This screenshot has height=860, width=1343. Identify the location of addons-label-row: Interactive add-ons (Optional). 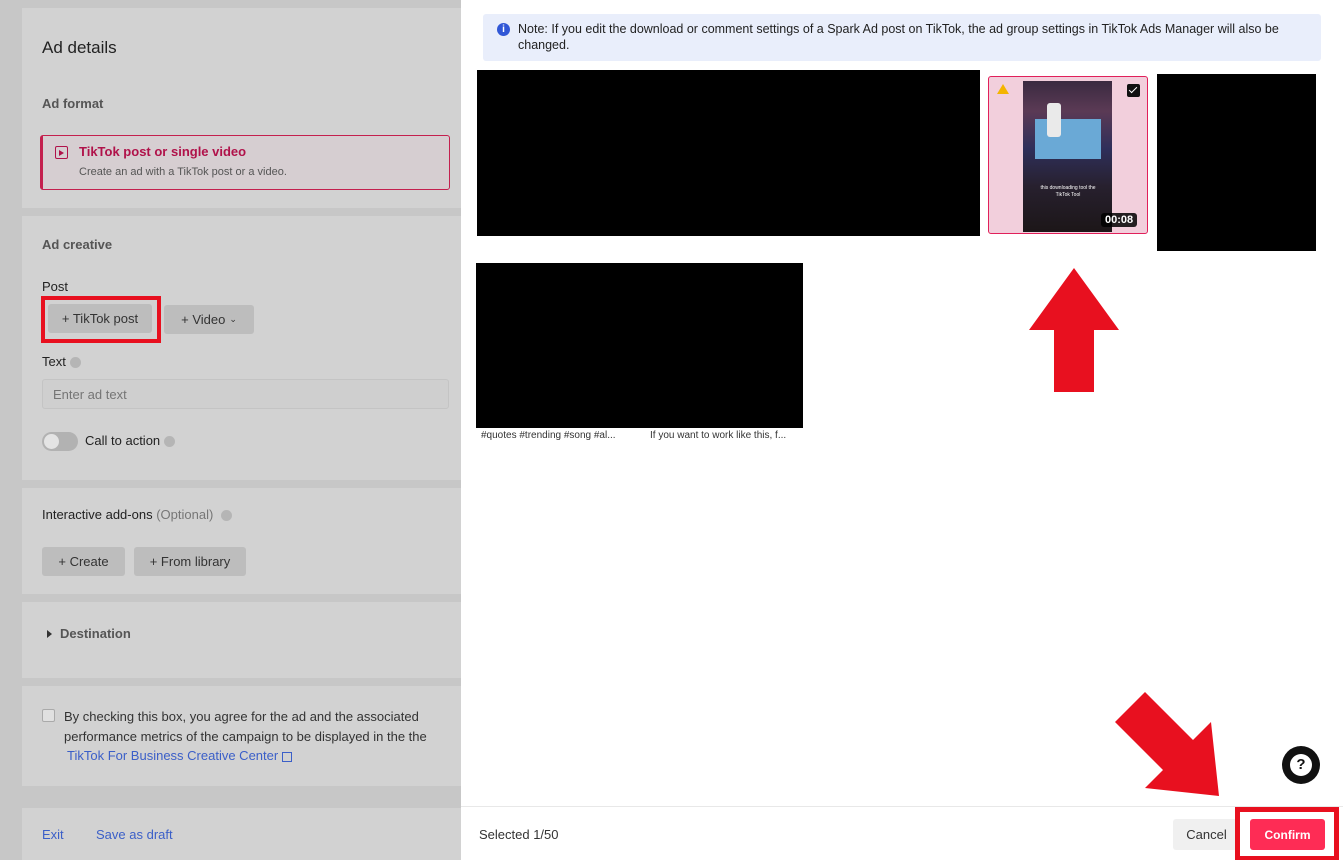
(137, 514).